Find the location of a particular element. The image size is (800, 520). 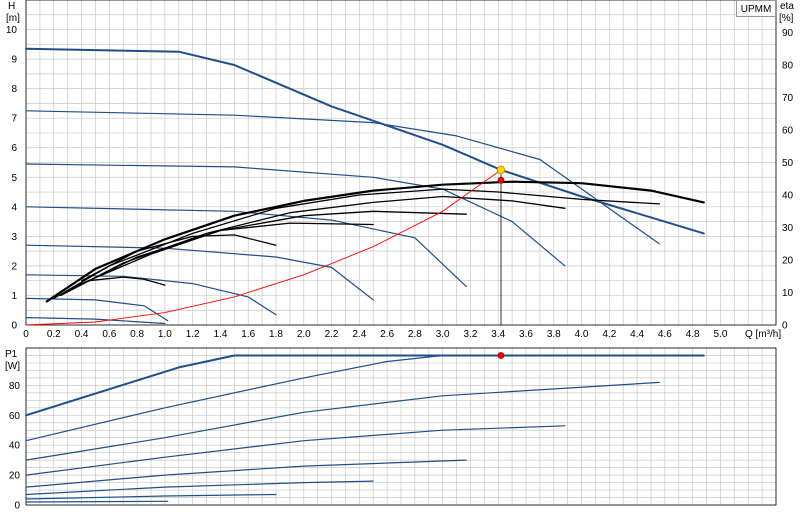

y-tick-label: 5 is located at coordinates (14, 178).